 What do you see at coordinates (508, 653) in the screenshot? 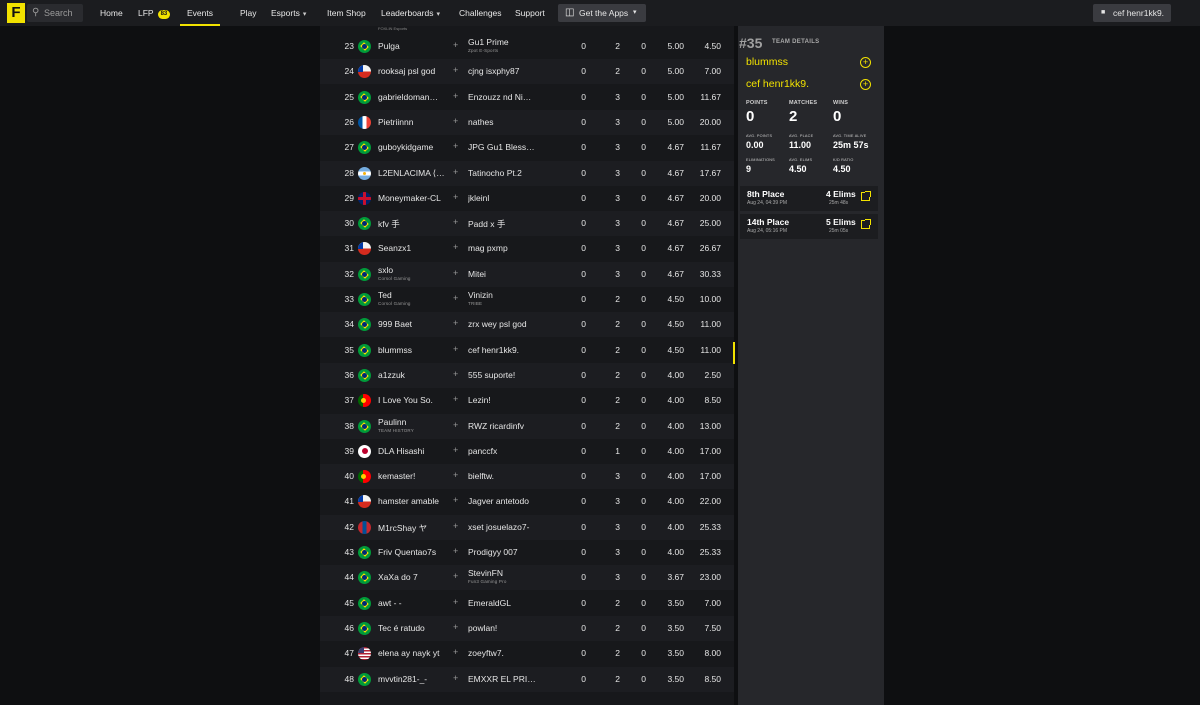
I see `player-2: zoeyftw7.` at bounding box center [508, 653].